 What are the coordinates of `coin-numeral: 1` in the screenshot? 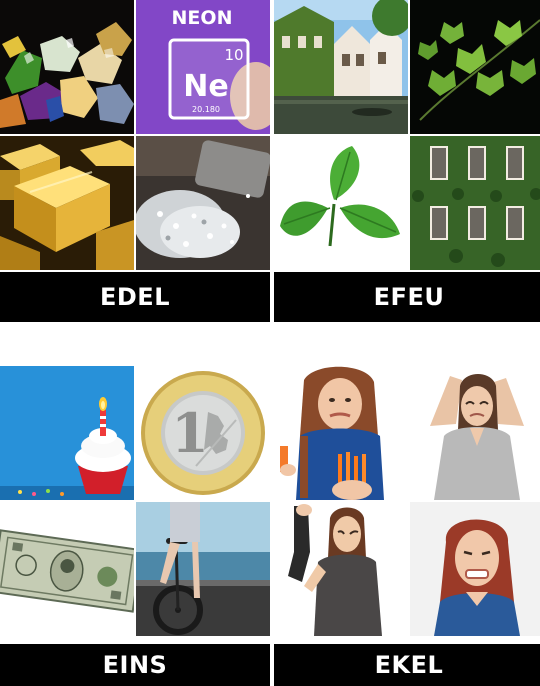 It's located at (190, 433).